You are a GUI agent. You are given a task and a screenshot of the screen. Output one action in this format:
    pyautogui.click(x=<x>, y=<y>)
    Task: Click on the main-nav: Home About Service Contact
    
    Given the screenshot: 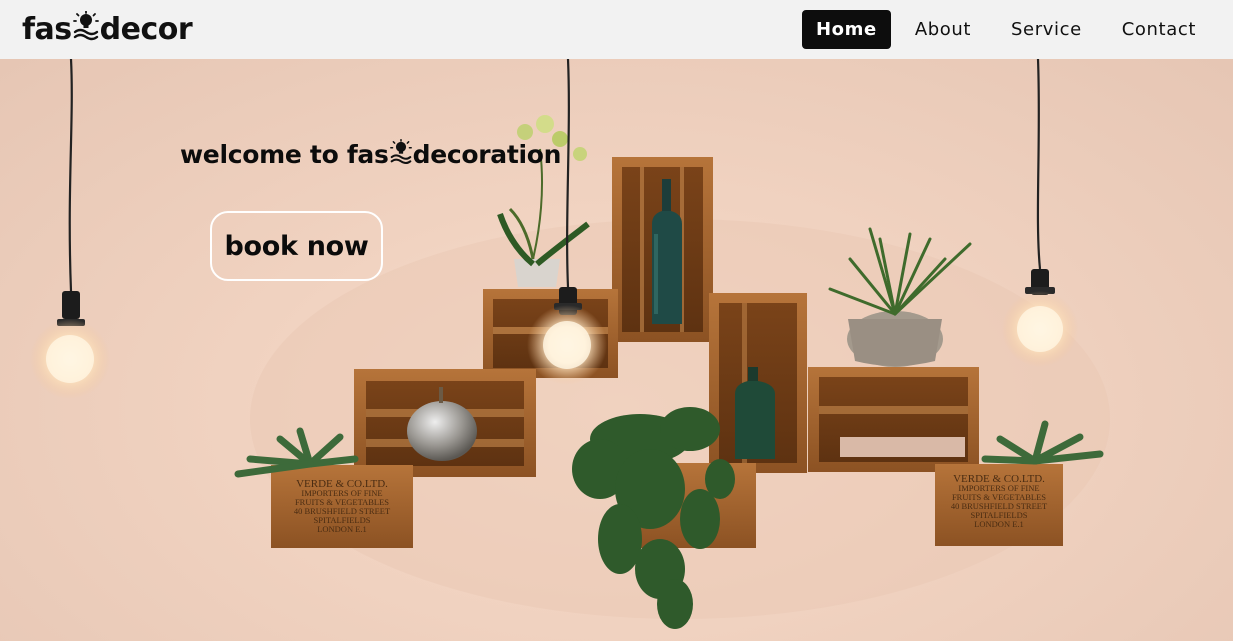 What is the action you would take?
    pyautogui.click(x=1007, y=29)
    